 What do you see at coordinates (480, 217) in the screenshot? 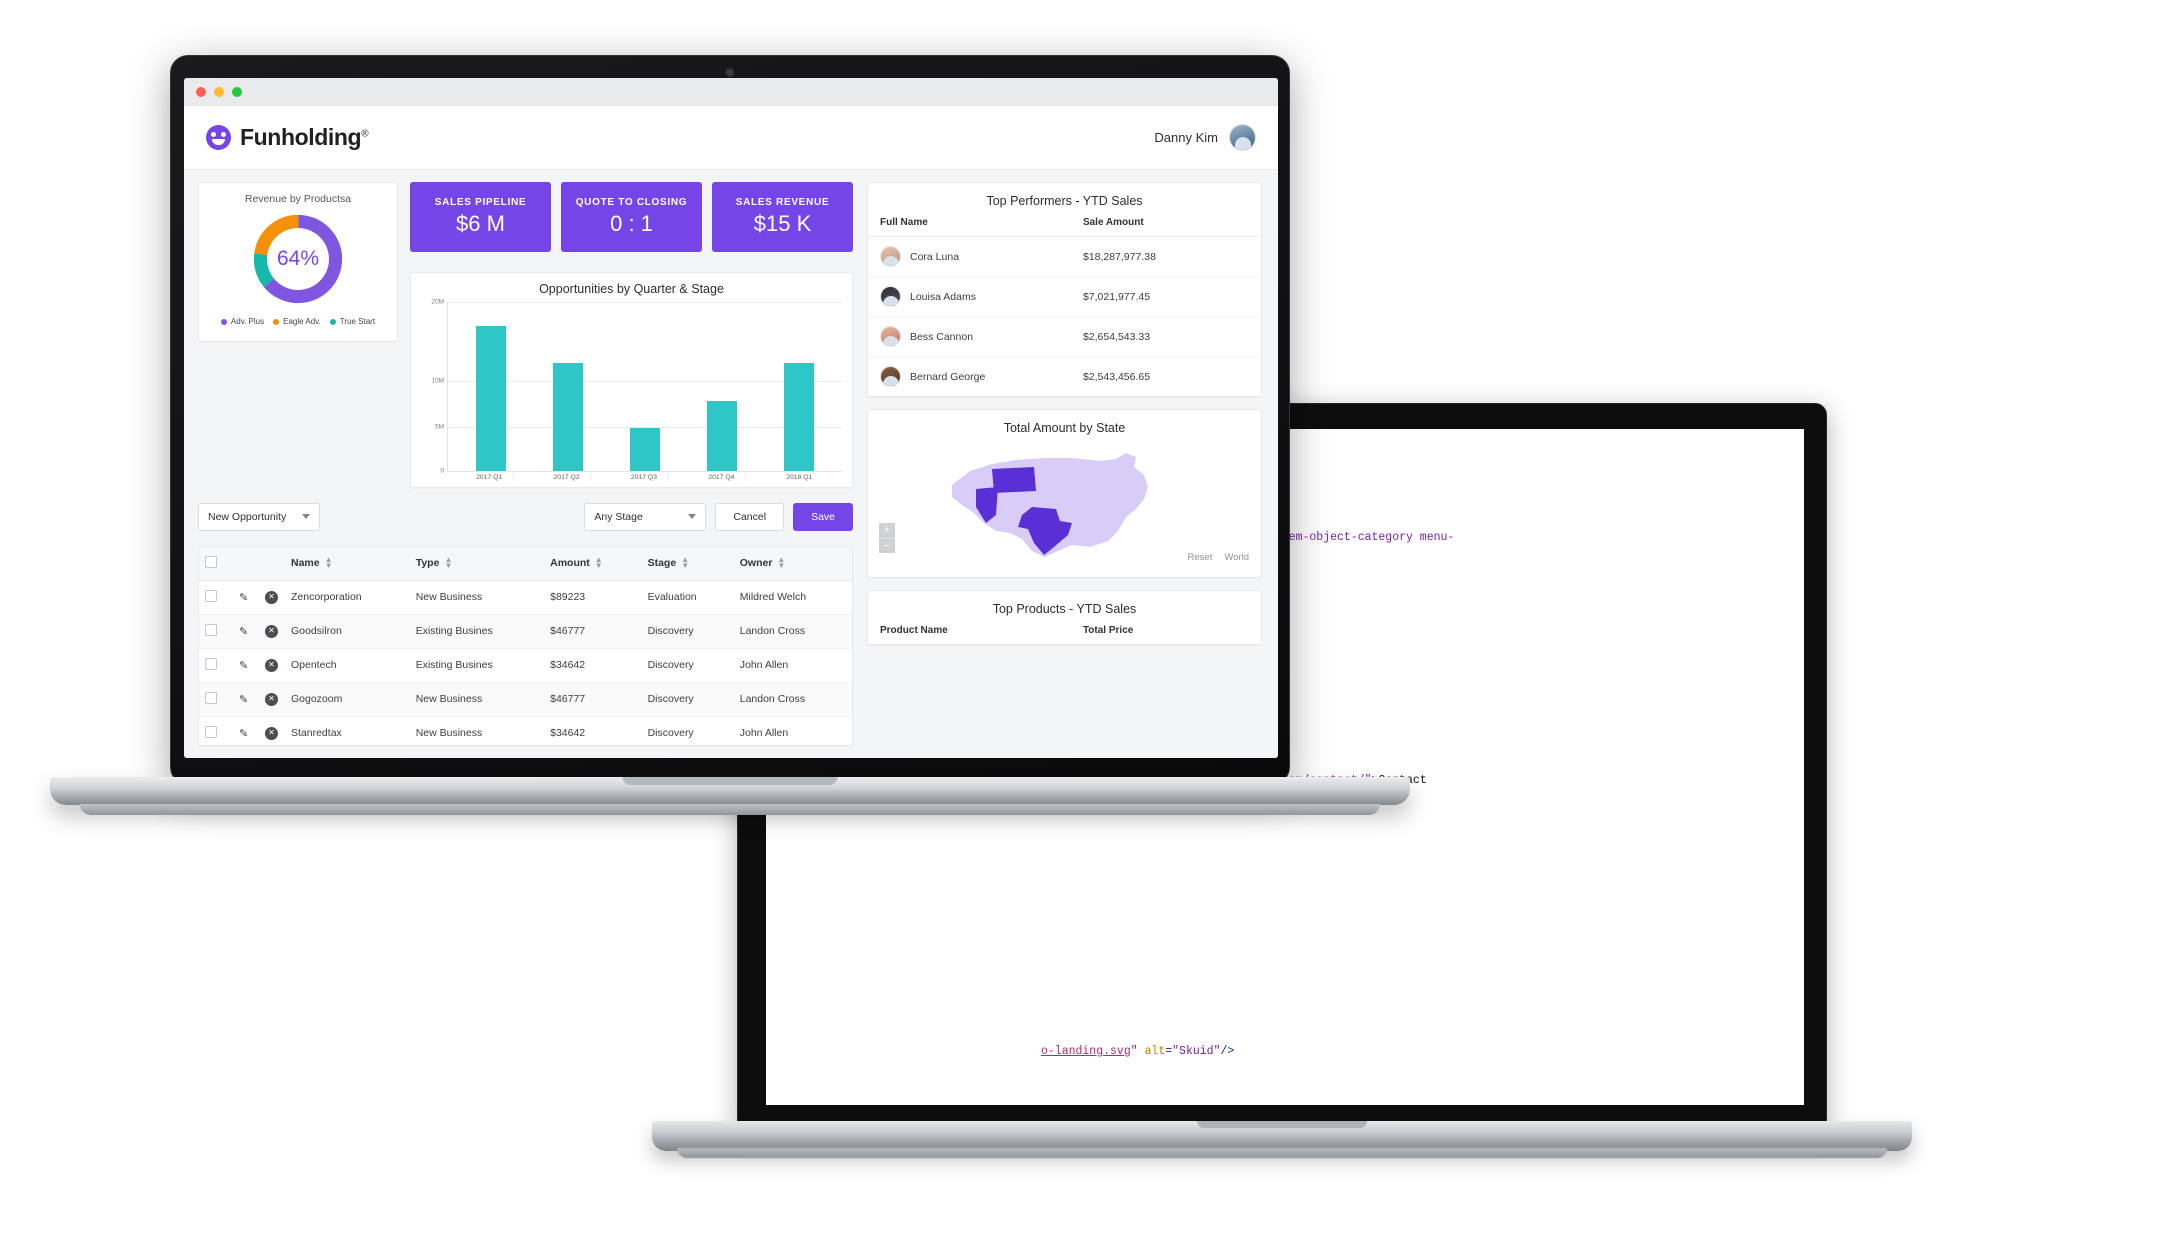
I see `kpi-sales-pipeline: SALES PIPELINE $6 M` at bounding box center [480, 217].